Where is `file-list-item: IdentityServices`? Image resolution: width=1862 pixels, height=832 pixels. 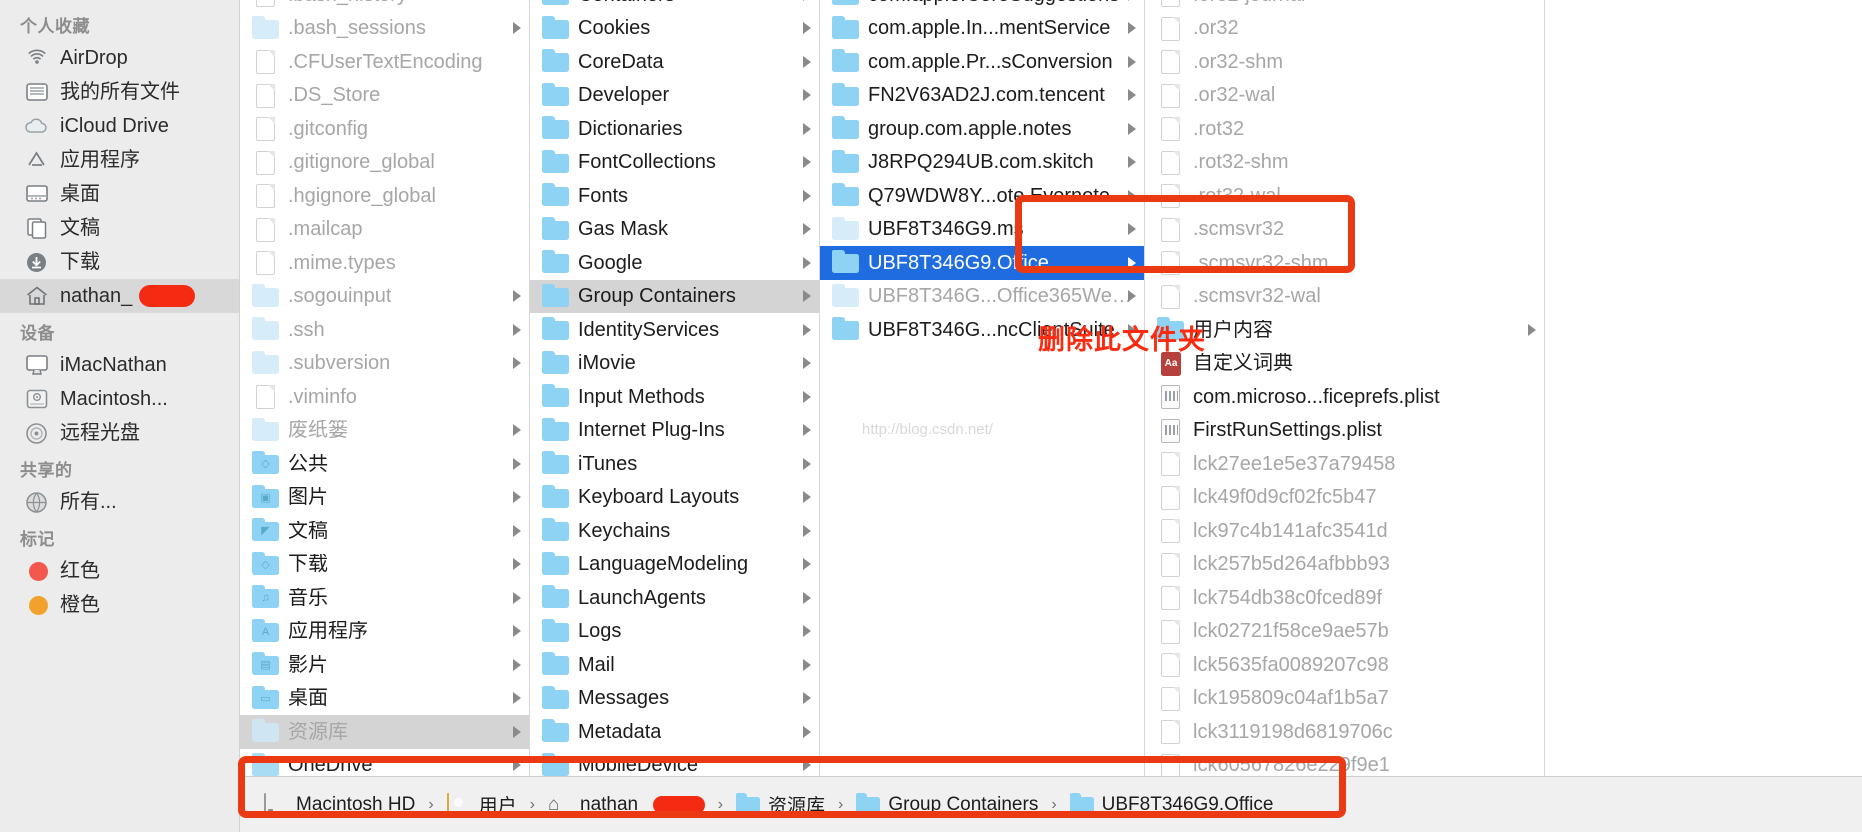
file-list-item: IdentityServices is located at coordinates (674, 330).